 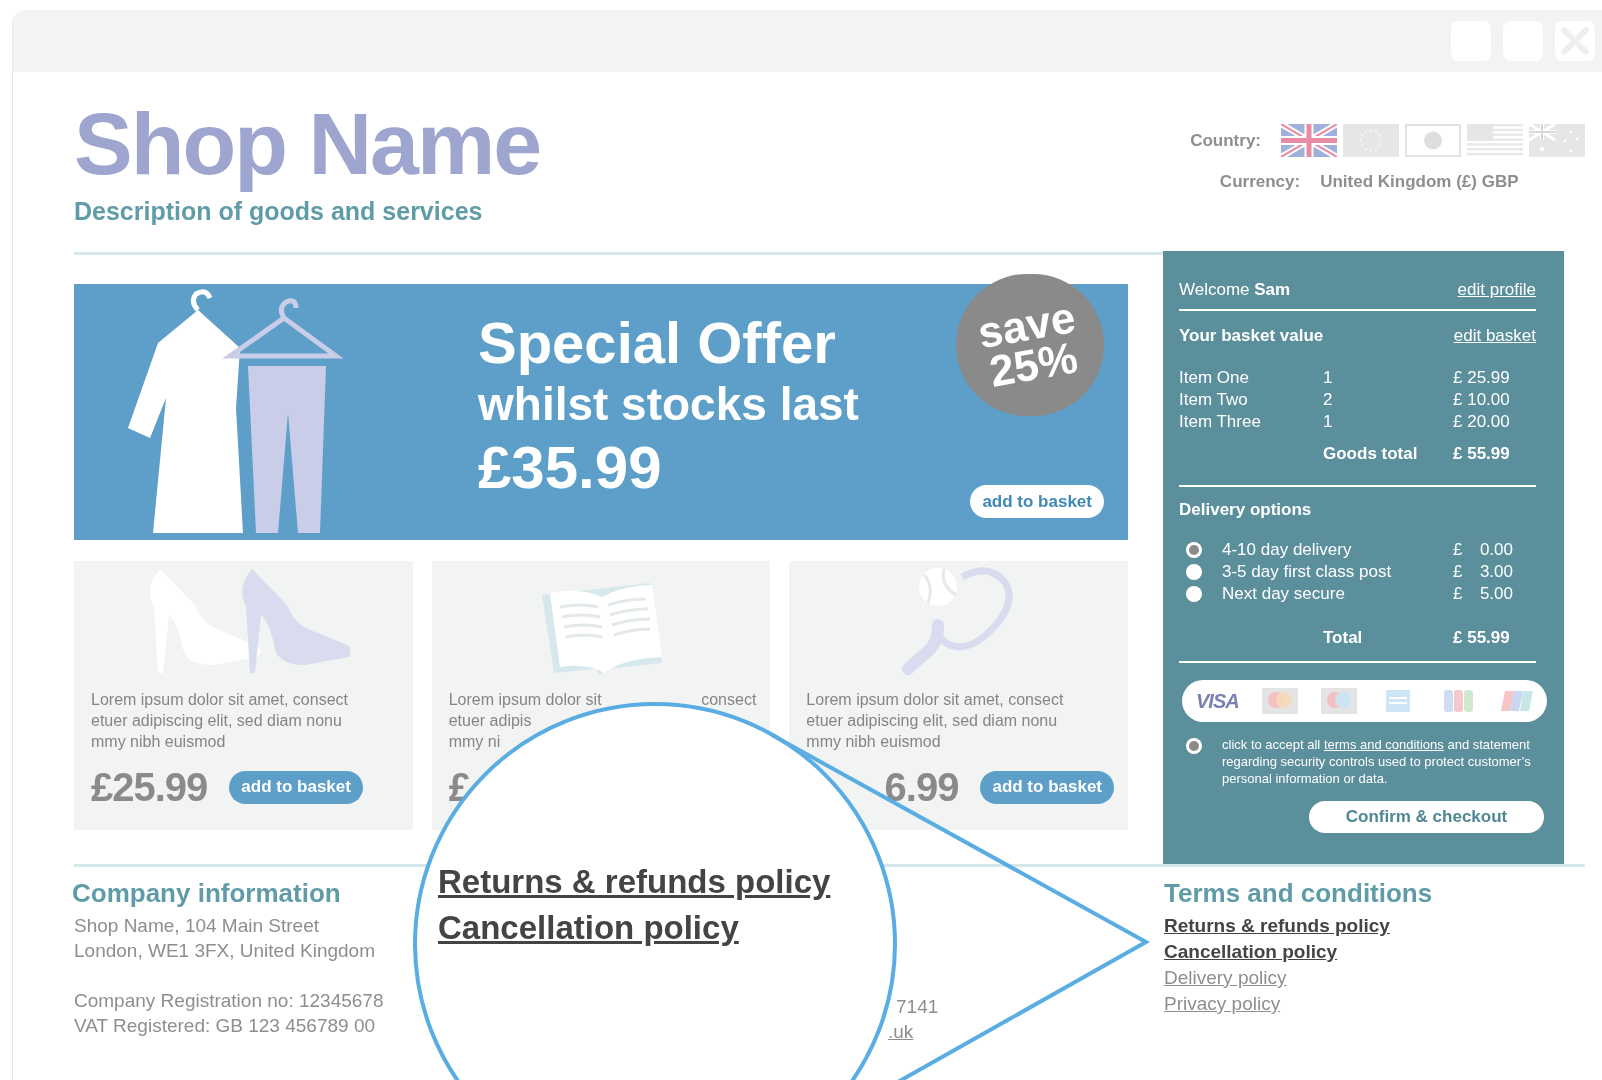 I want to click on save-badge: save 25%, so click(x=1030, y=345).